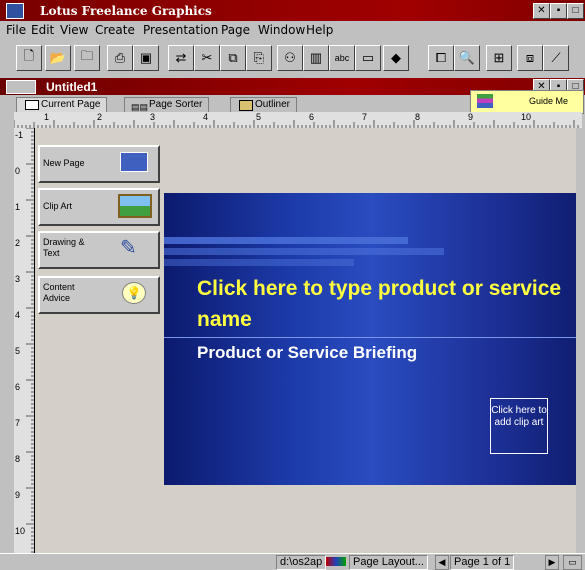 This screenshot has width=585, height=570. Describe the element at coordinates (572, 562) in the screenshot. I see `screen-icon: ▭` at that location.